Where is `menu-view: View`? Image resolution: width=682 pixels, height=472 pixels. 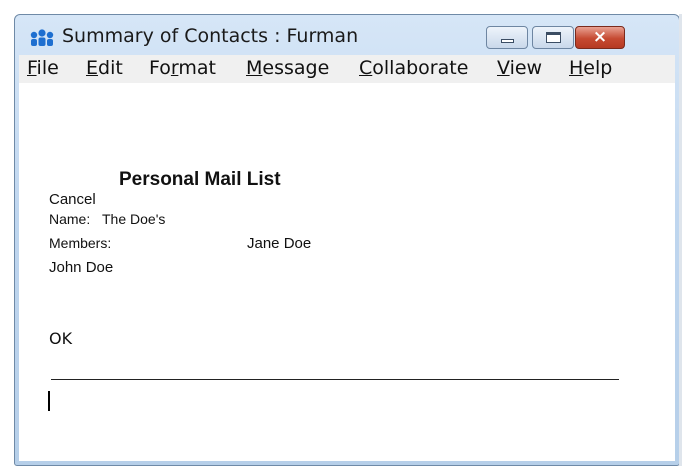
menu-view: View is located at coordinates (519, 68).